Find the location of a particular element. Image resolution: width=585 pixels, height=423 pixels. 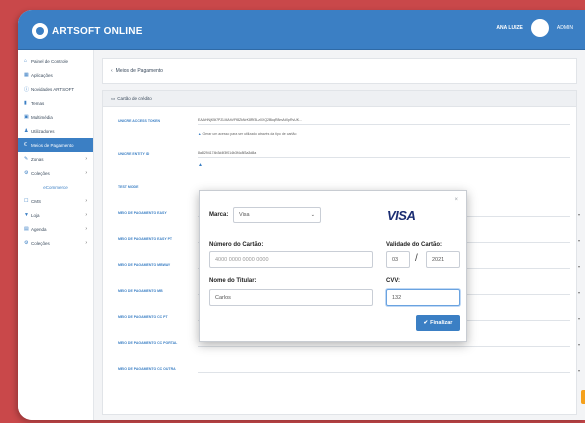

panel-header: ▭ Cartão de crédito is located at coordinates (339, 99).